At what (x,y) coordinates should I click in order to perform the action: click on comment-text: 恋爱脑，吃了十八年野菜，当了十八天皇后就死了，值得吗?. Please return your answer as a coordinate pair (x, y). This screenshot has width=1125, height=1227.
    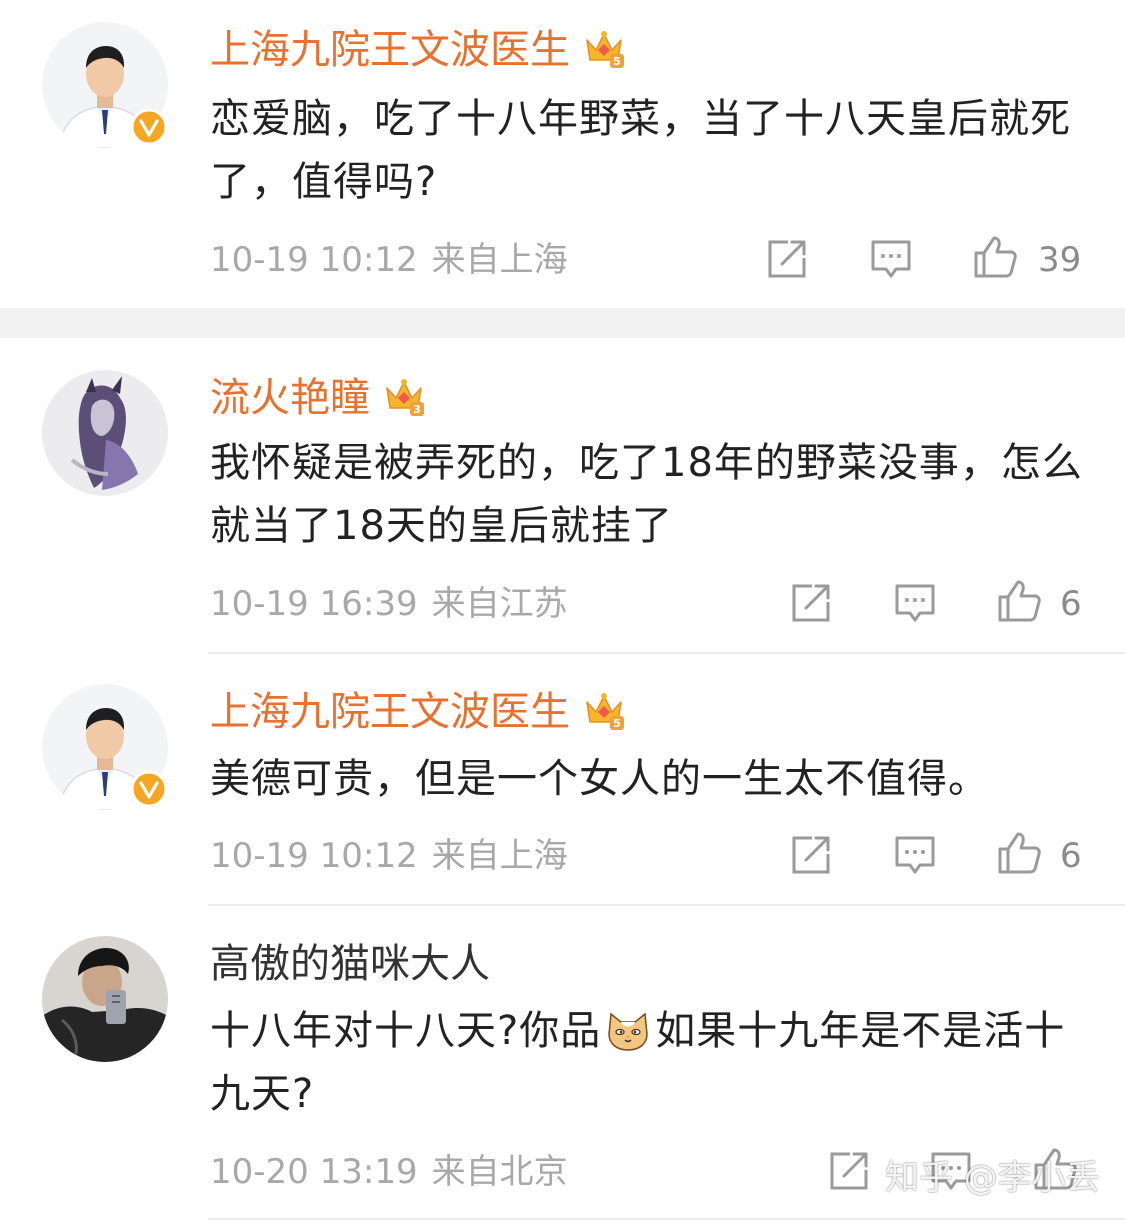
    Looking at the image, I should click on (640, 150).